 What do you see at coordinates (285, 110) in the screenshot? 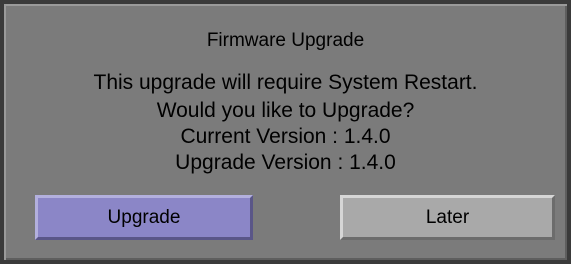
I see `upgrade-question-text: Would you like to Upgrade?` at bounding box center [285, 110].